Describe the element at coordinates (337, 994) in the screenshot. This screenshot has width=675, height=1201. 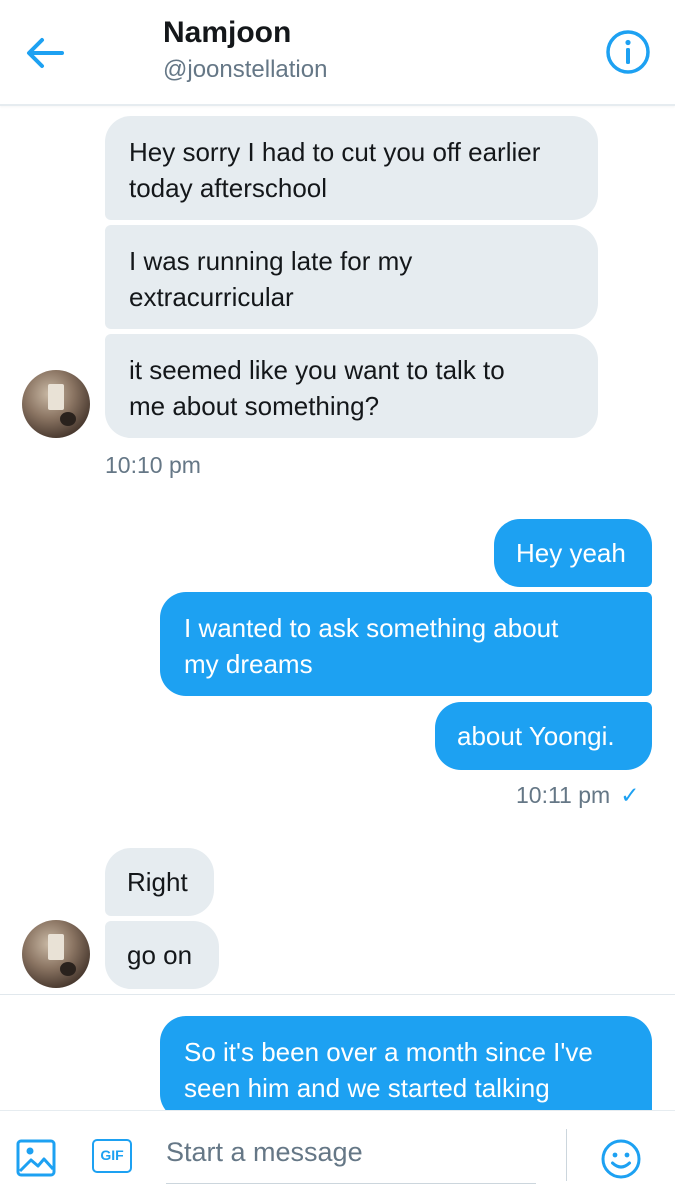
I see `thread-divider` at that location.